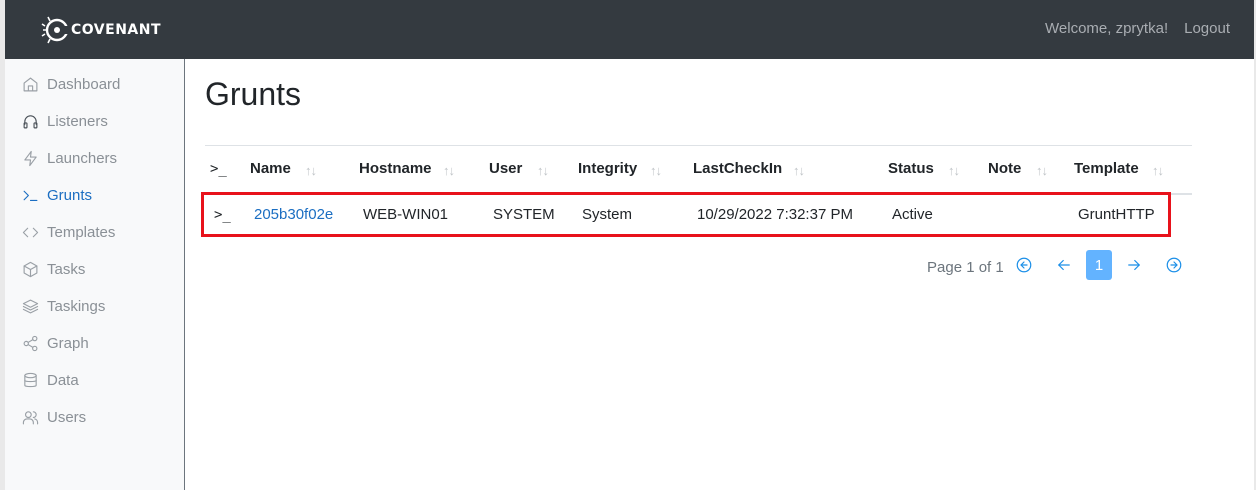 Image resolution: width=1256 pixels, height=490 pixels. Describe the element at coordinates (30, 121) in the screenshot. I see `headphones-icon` at that location.